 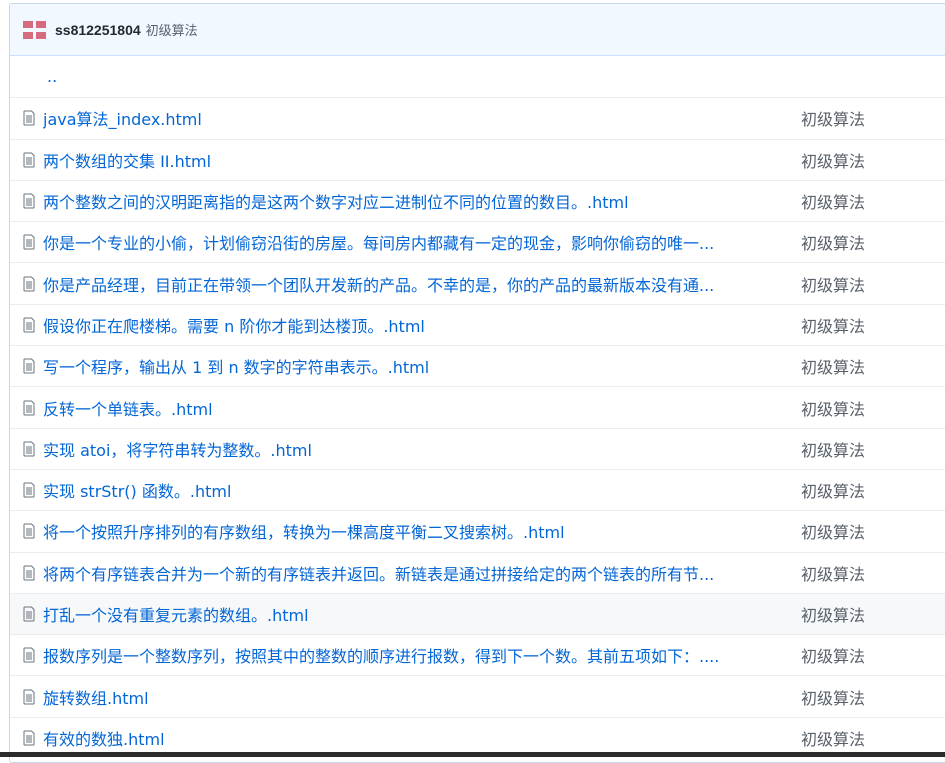 What do you see at coordinates (412, 366) in the screenshot?
I see `file-name-link: 写一个程序，输出从 1 到 n 数字的字符串表示。.html` at bounding box center [412, 366].